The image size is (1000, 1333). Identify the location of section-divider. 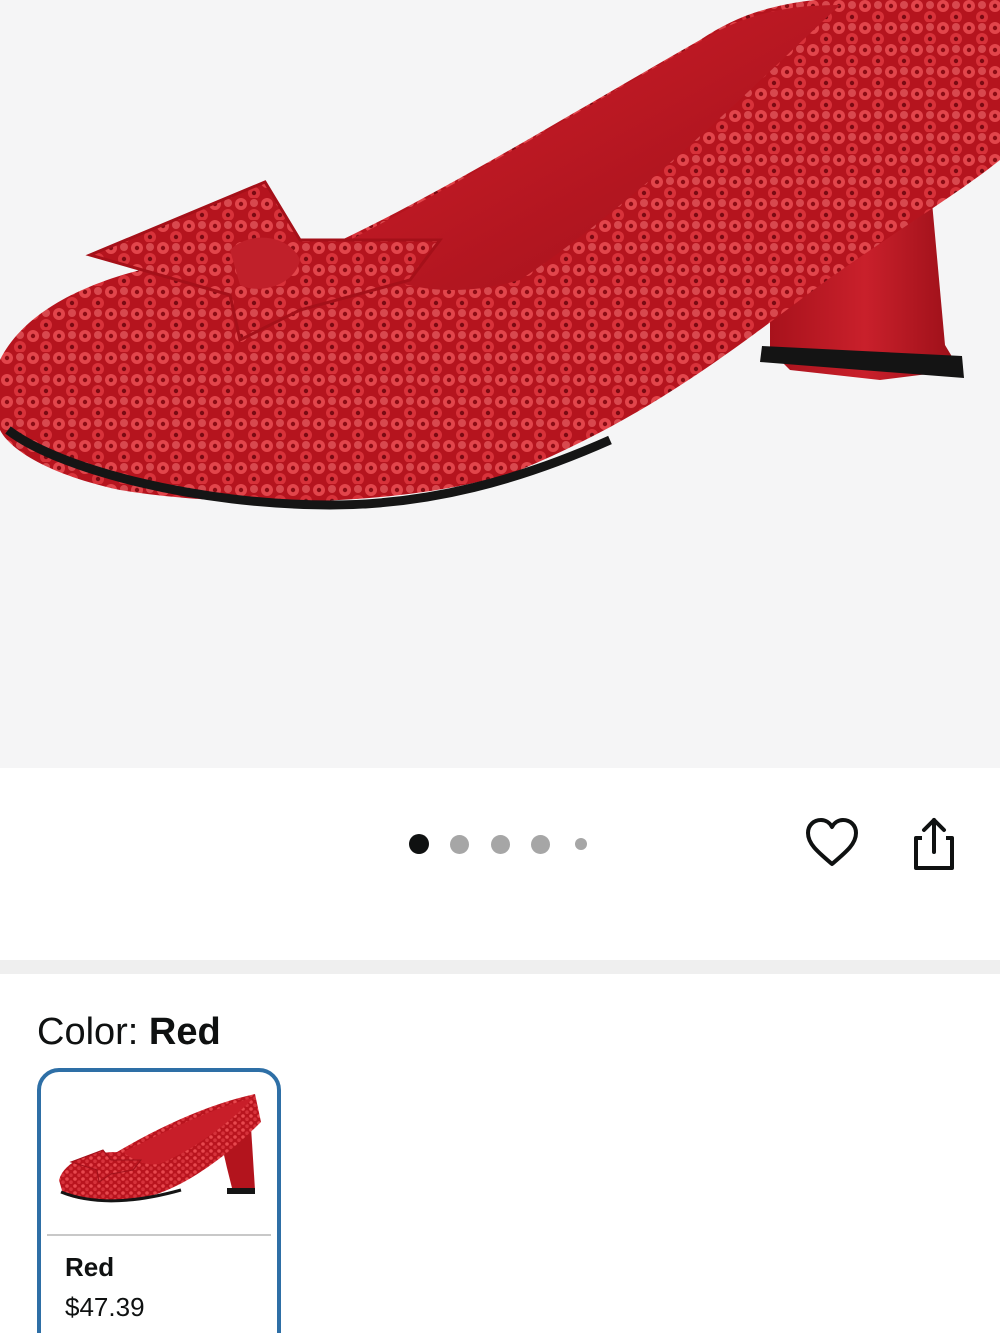
(500, 967).